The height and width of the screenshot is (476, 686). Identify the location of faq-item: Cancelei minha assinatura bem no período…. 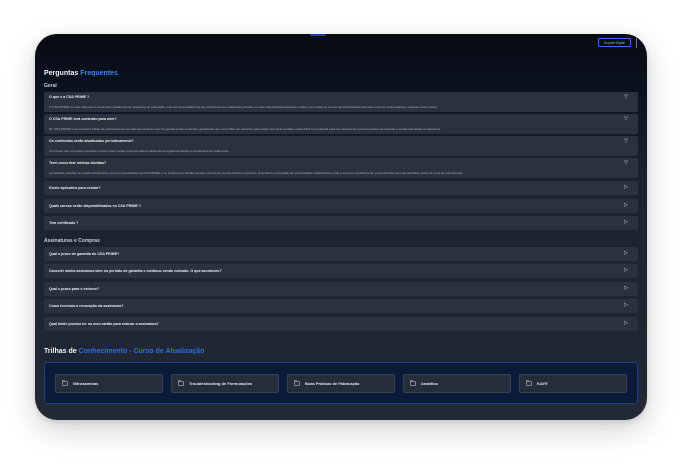
(341, 271).